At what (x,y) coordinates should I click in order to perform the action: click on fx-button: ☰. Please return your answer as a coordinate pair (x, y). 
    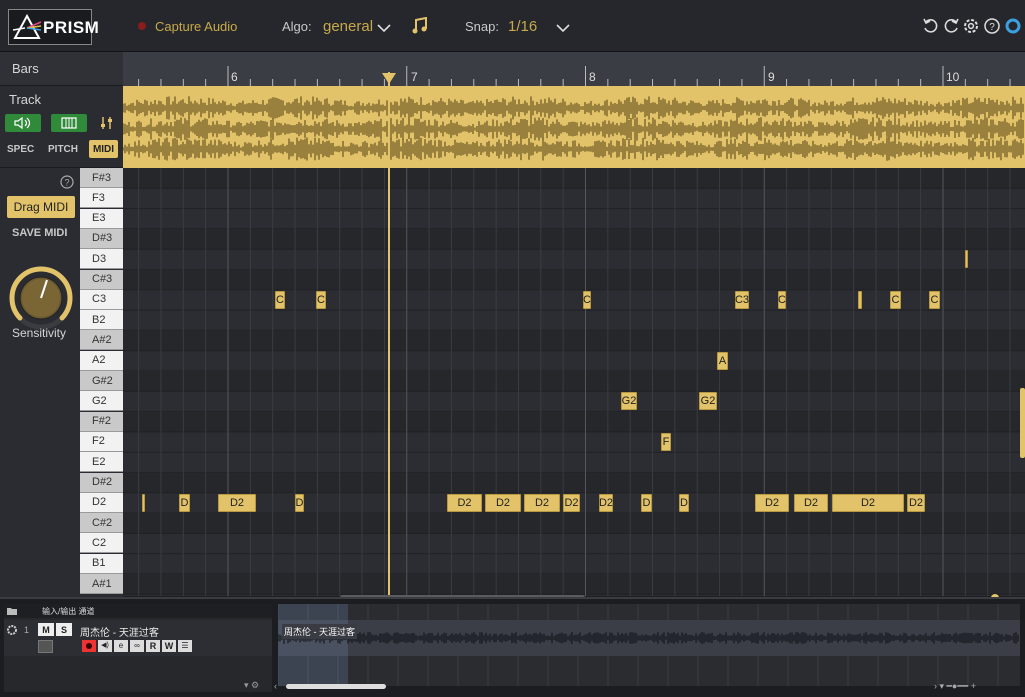
    Looking at the image, I should click on (185, 646).